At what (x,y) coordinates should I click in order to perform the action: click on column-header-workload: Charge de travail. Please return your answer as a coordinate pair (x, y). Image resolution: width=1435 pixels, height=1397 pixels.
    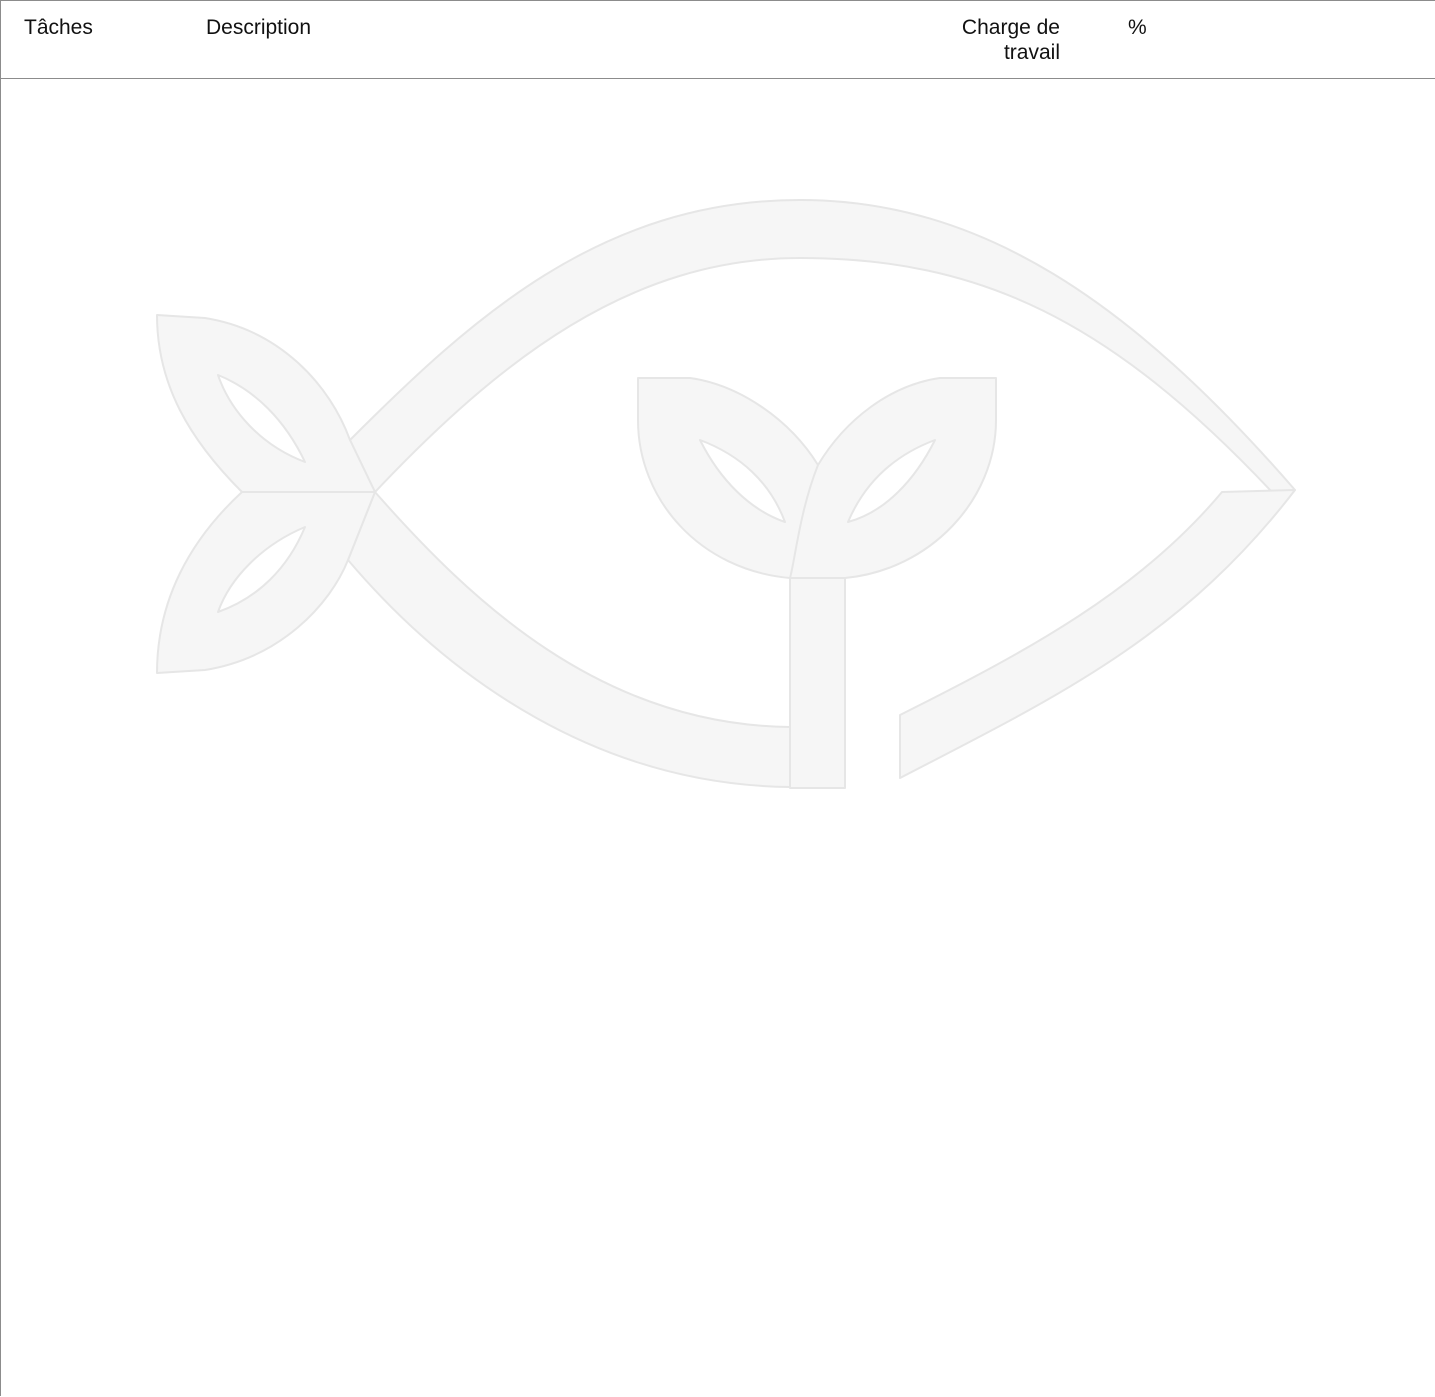
    Looking at the image, I should click on (1010, 40).